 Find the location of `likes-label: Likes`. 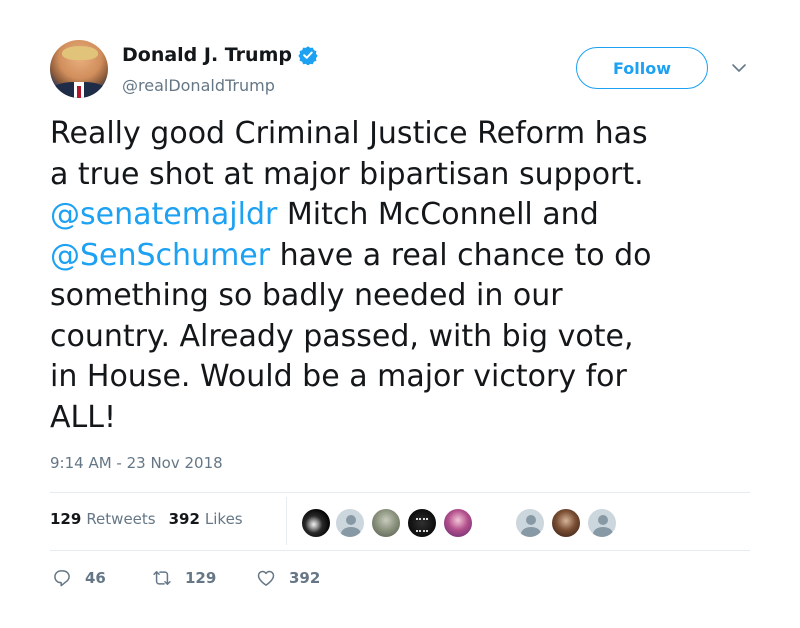

likes-label: Likes is located at coordinates (224, 519).